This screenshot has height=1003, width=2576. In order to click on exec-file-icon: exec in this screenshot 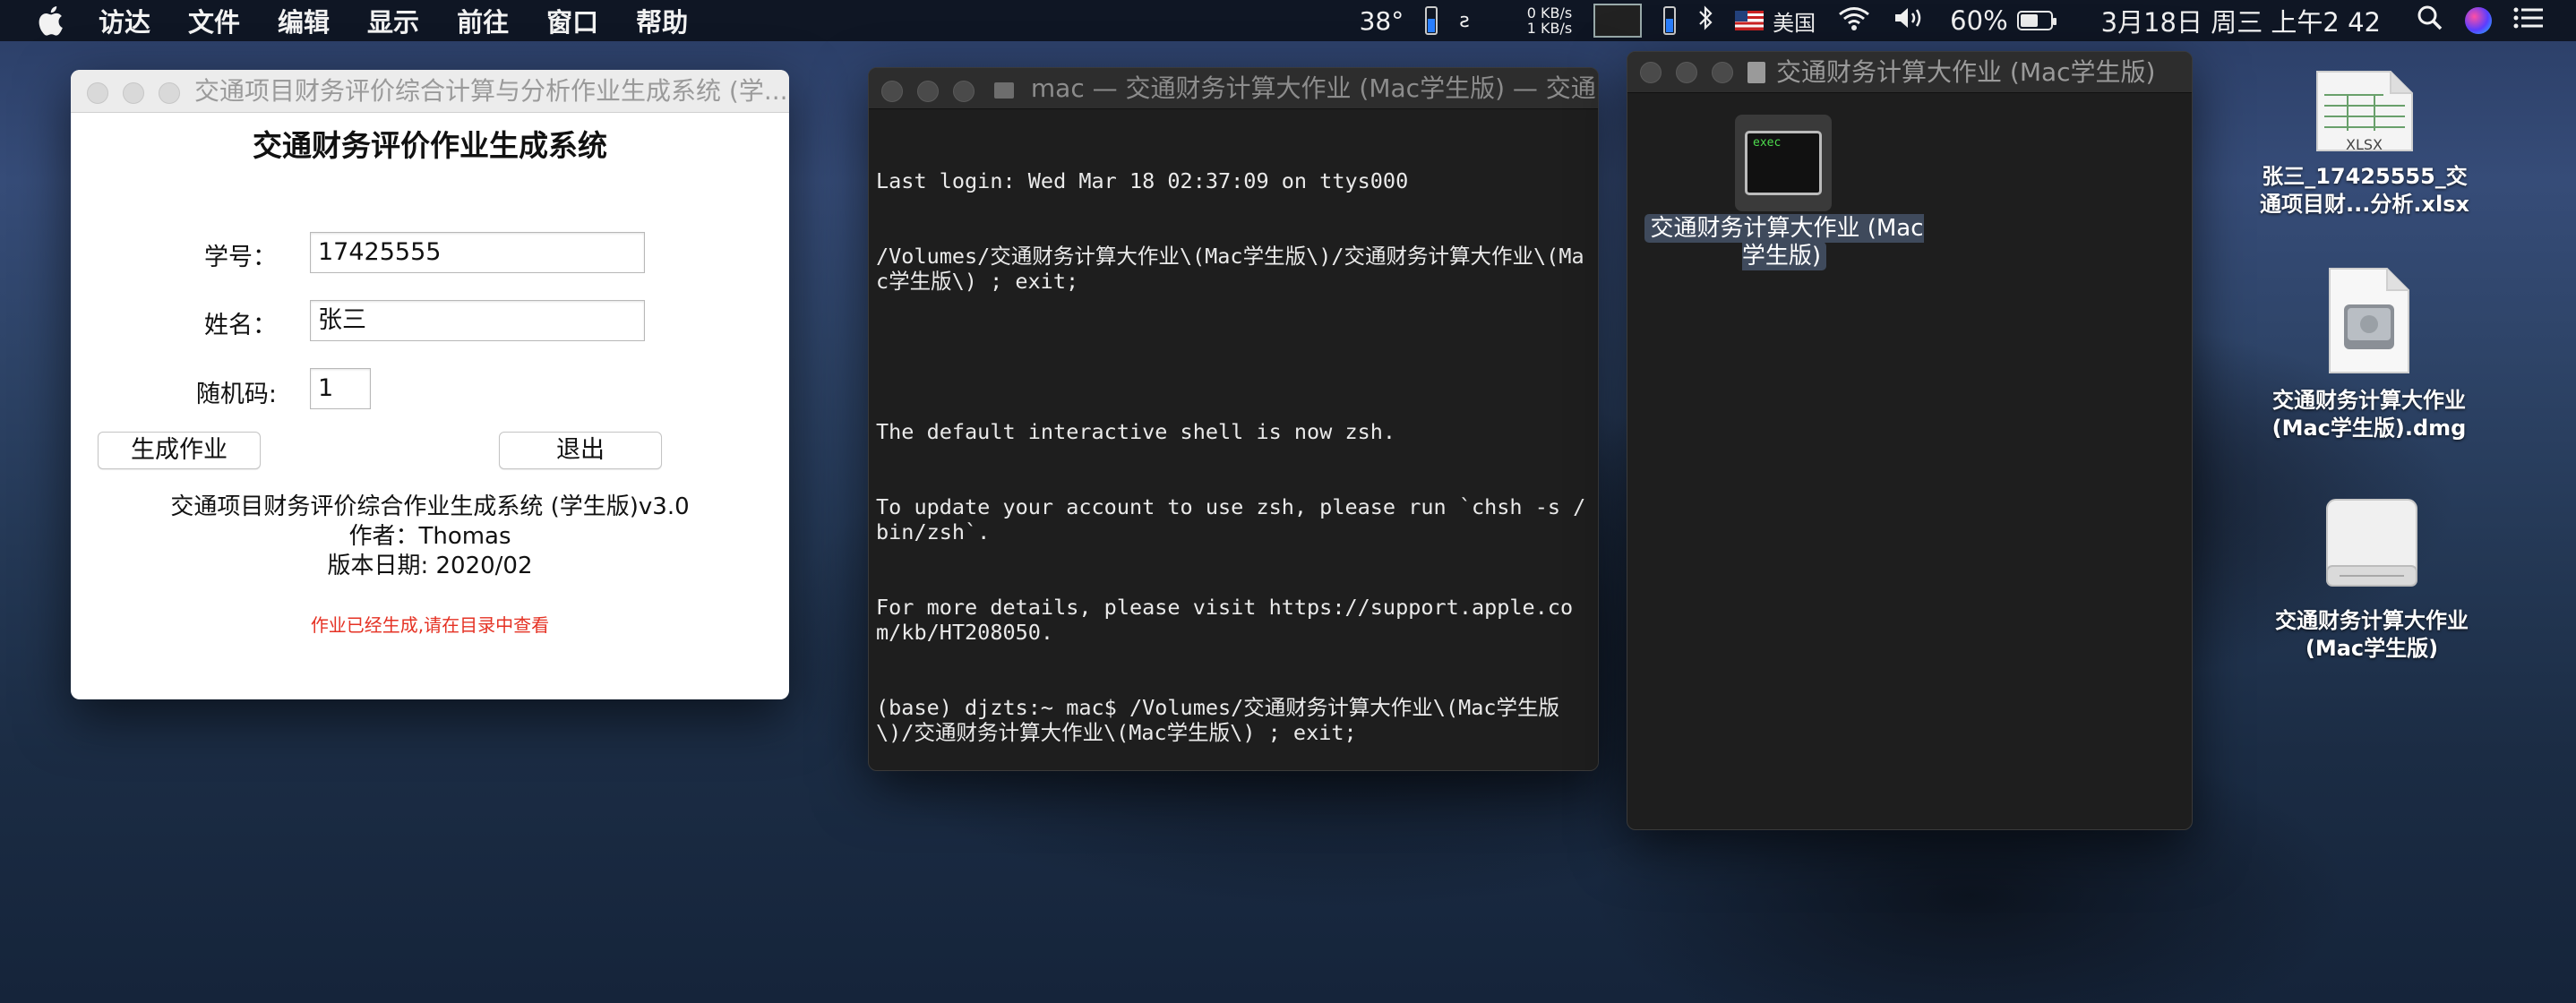, I will do `click(1783, 163)`.